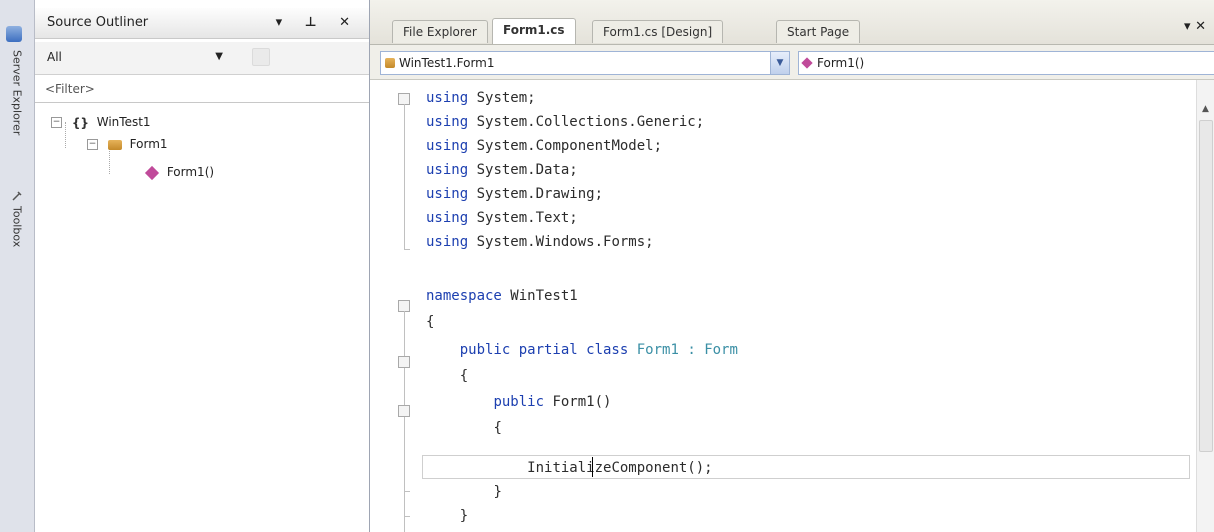 The height and width of the screenshot is (532, 1214). What do you see at coordinates (502, 98) in the screenshot?
I see `code-text: System;` at bounding box center [502, 98].